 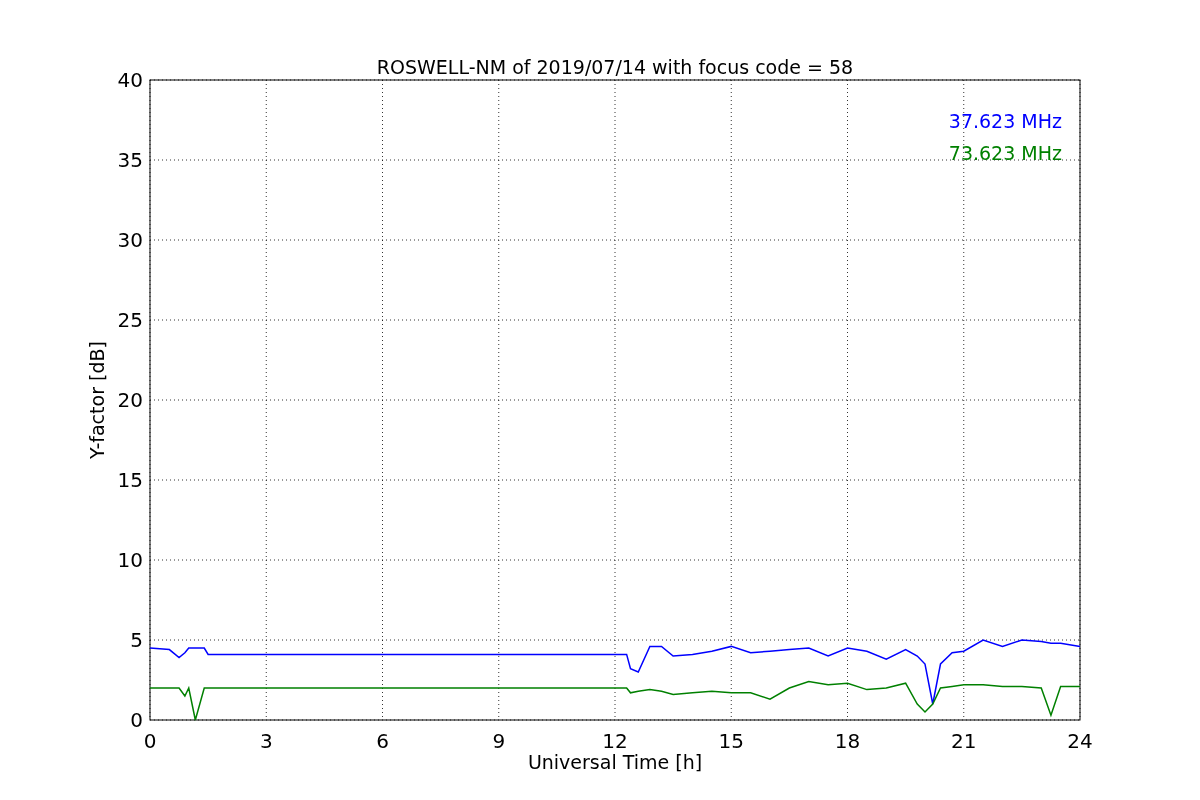 I want to click on x-axis-label: Universal Time [h], so click(x=615, y=762).